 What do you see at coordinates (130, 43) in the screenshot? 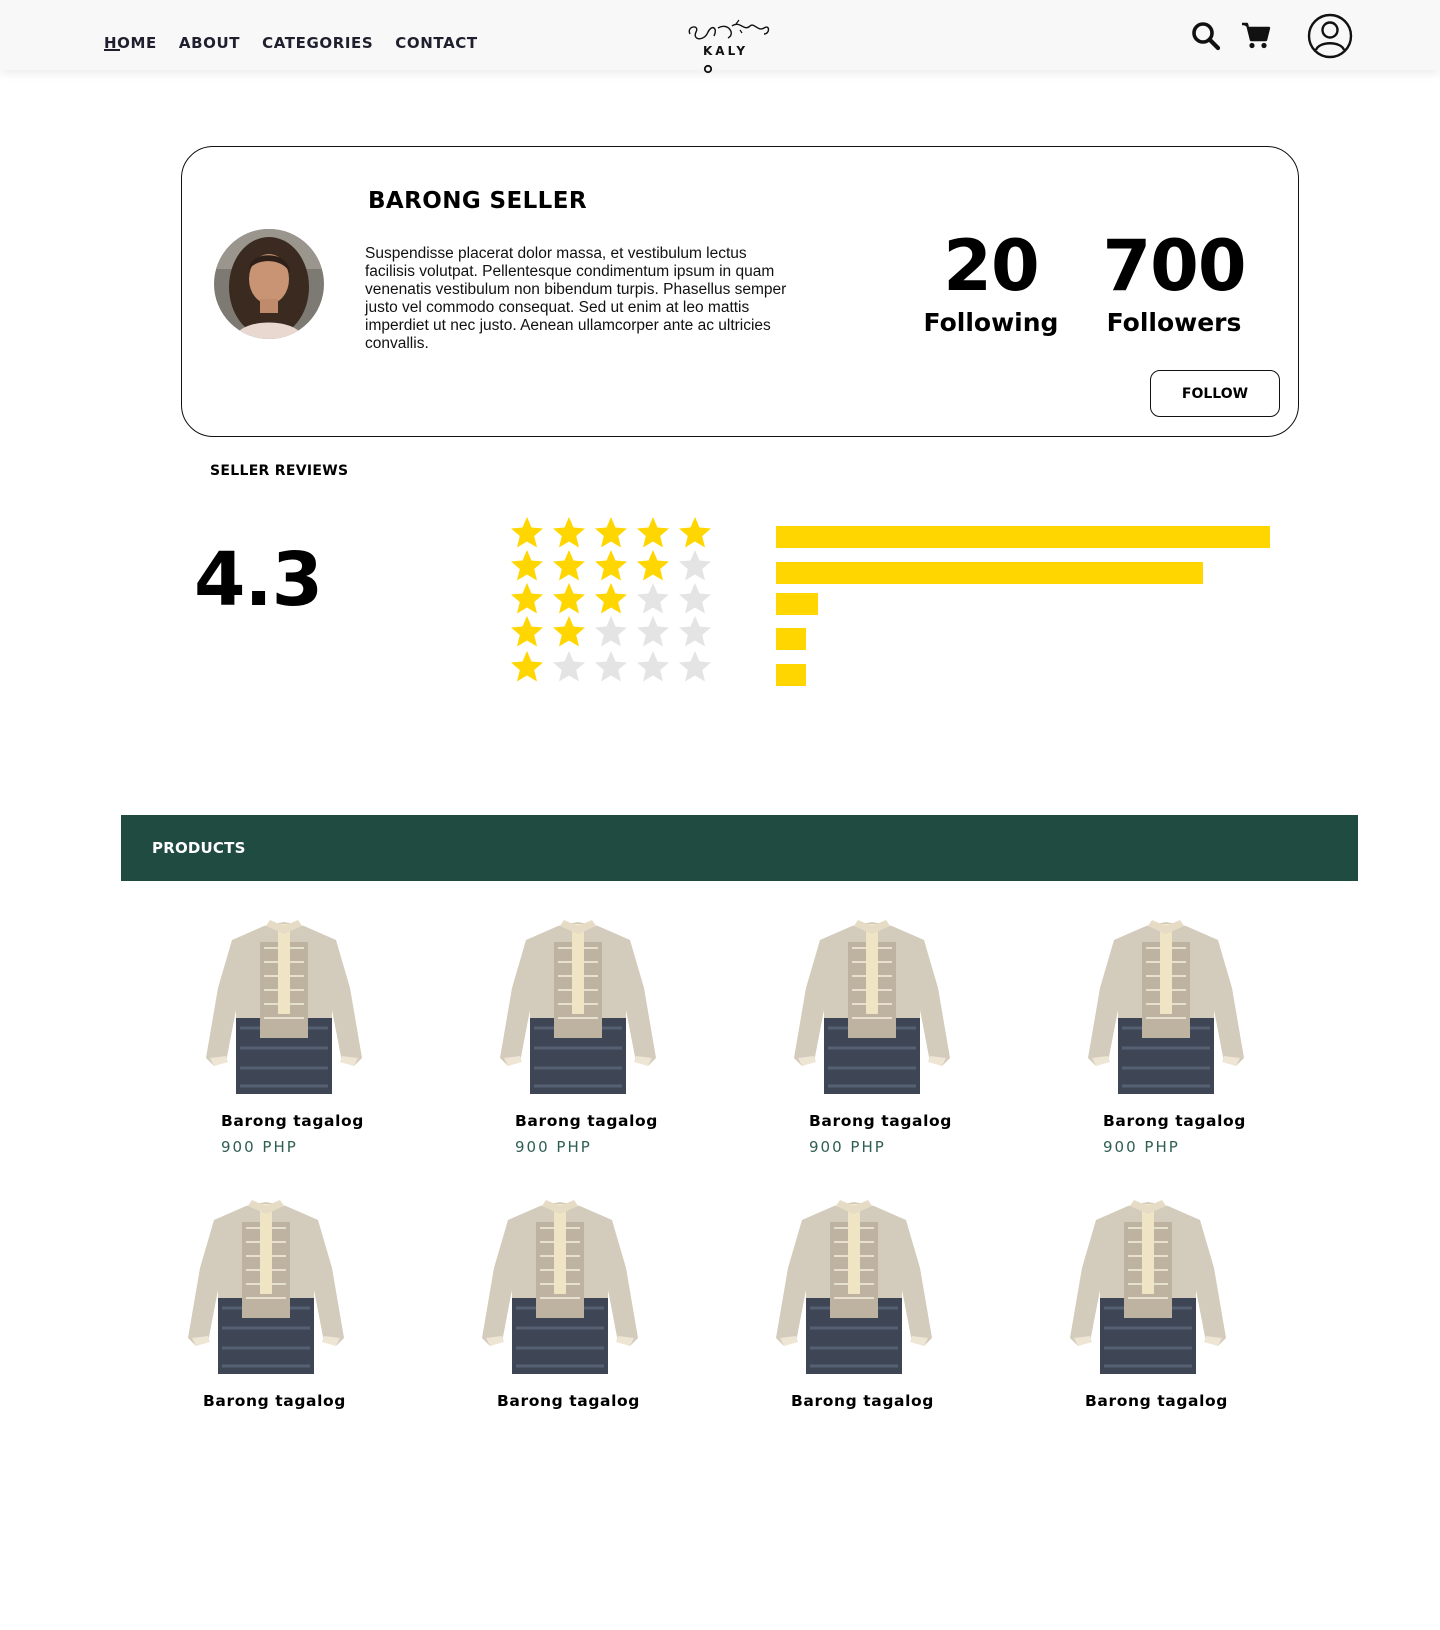
I see `nav-home: HOME` at bounding box center [130, 43].